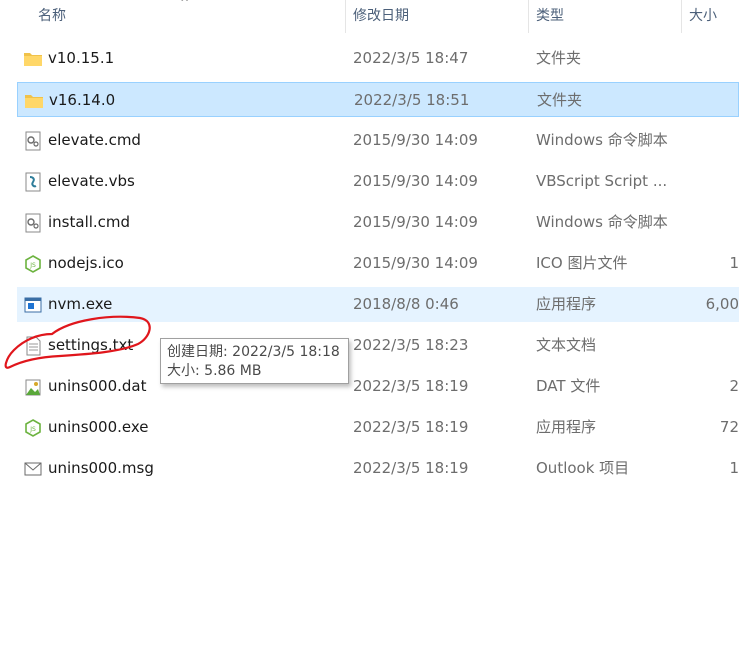 The width and height of the screenshot is (739, 667). What do you see at coordinates (33, 182) in the screenshot?
I see `vbscript-icon` at bounding box center [33, 182].